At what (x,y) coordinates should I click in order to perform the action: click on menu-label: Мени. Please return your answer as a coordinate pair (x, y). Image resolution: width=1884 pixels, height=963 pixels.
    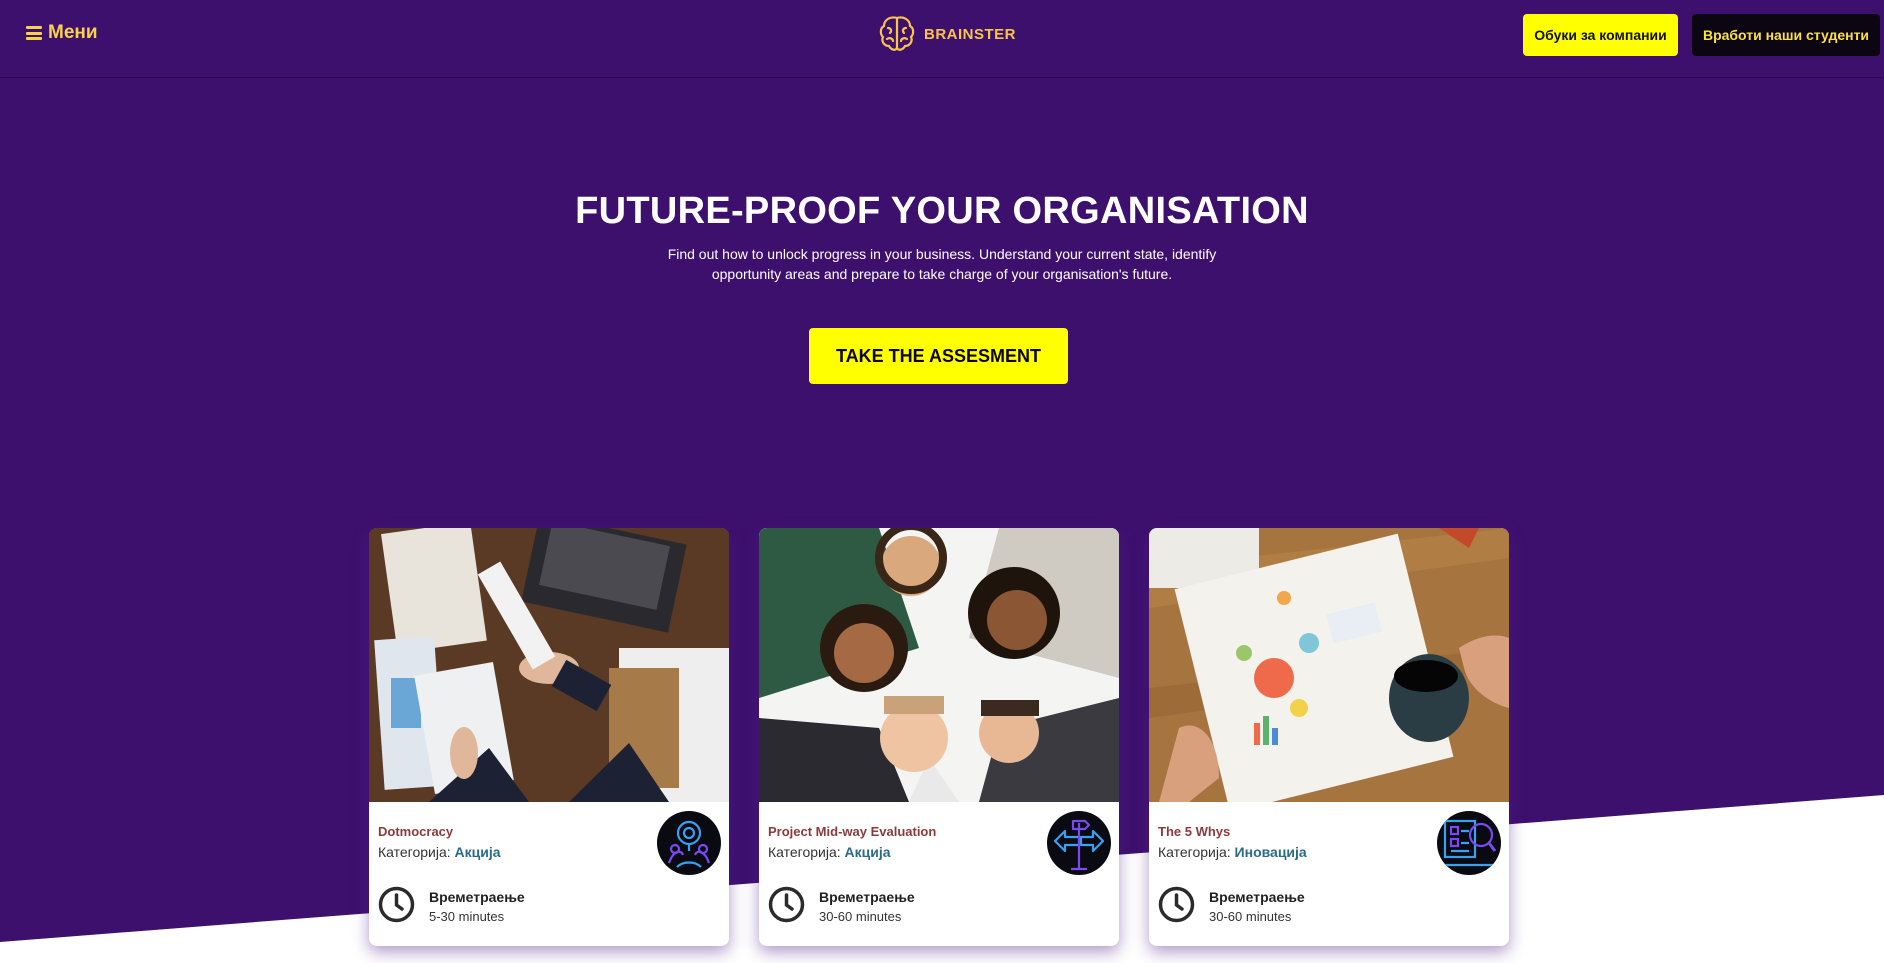
    Looking at the image, I should click on (73, 32).